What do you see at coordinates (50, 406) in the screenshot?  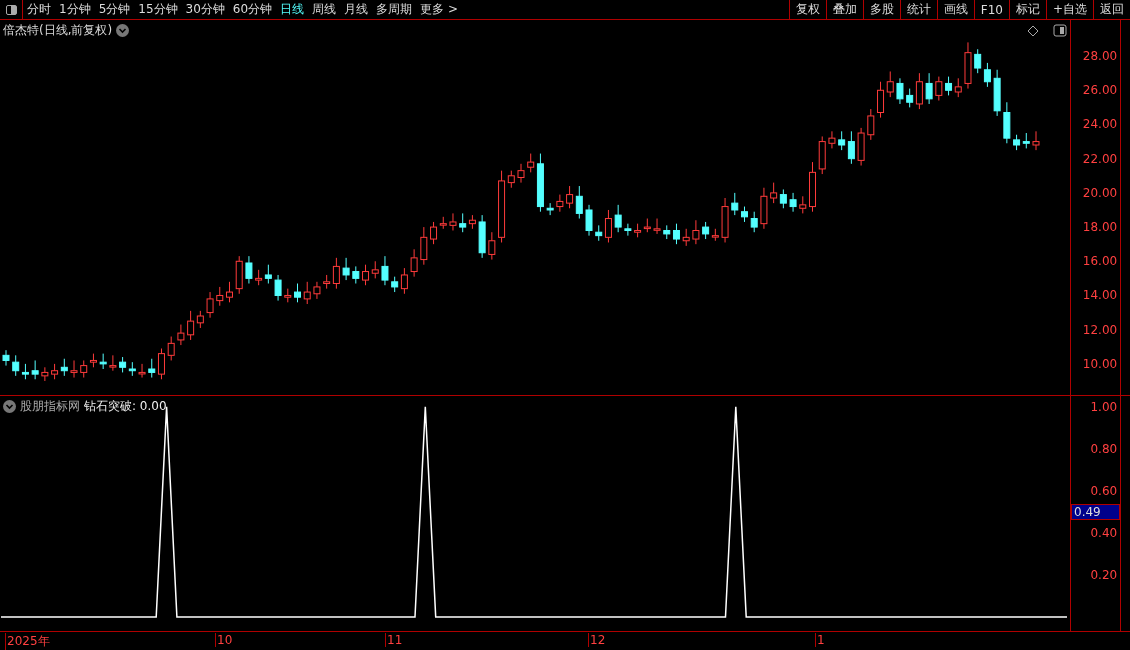 I see `indicator-source: 股朋指标网` at bounding box center [50, 406].